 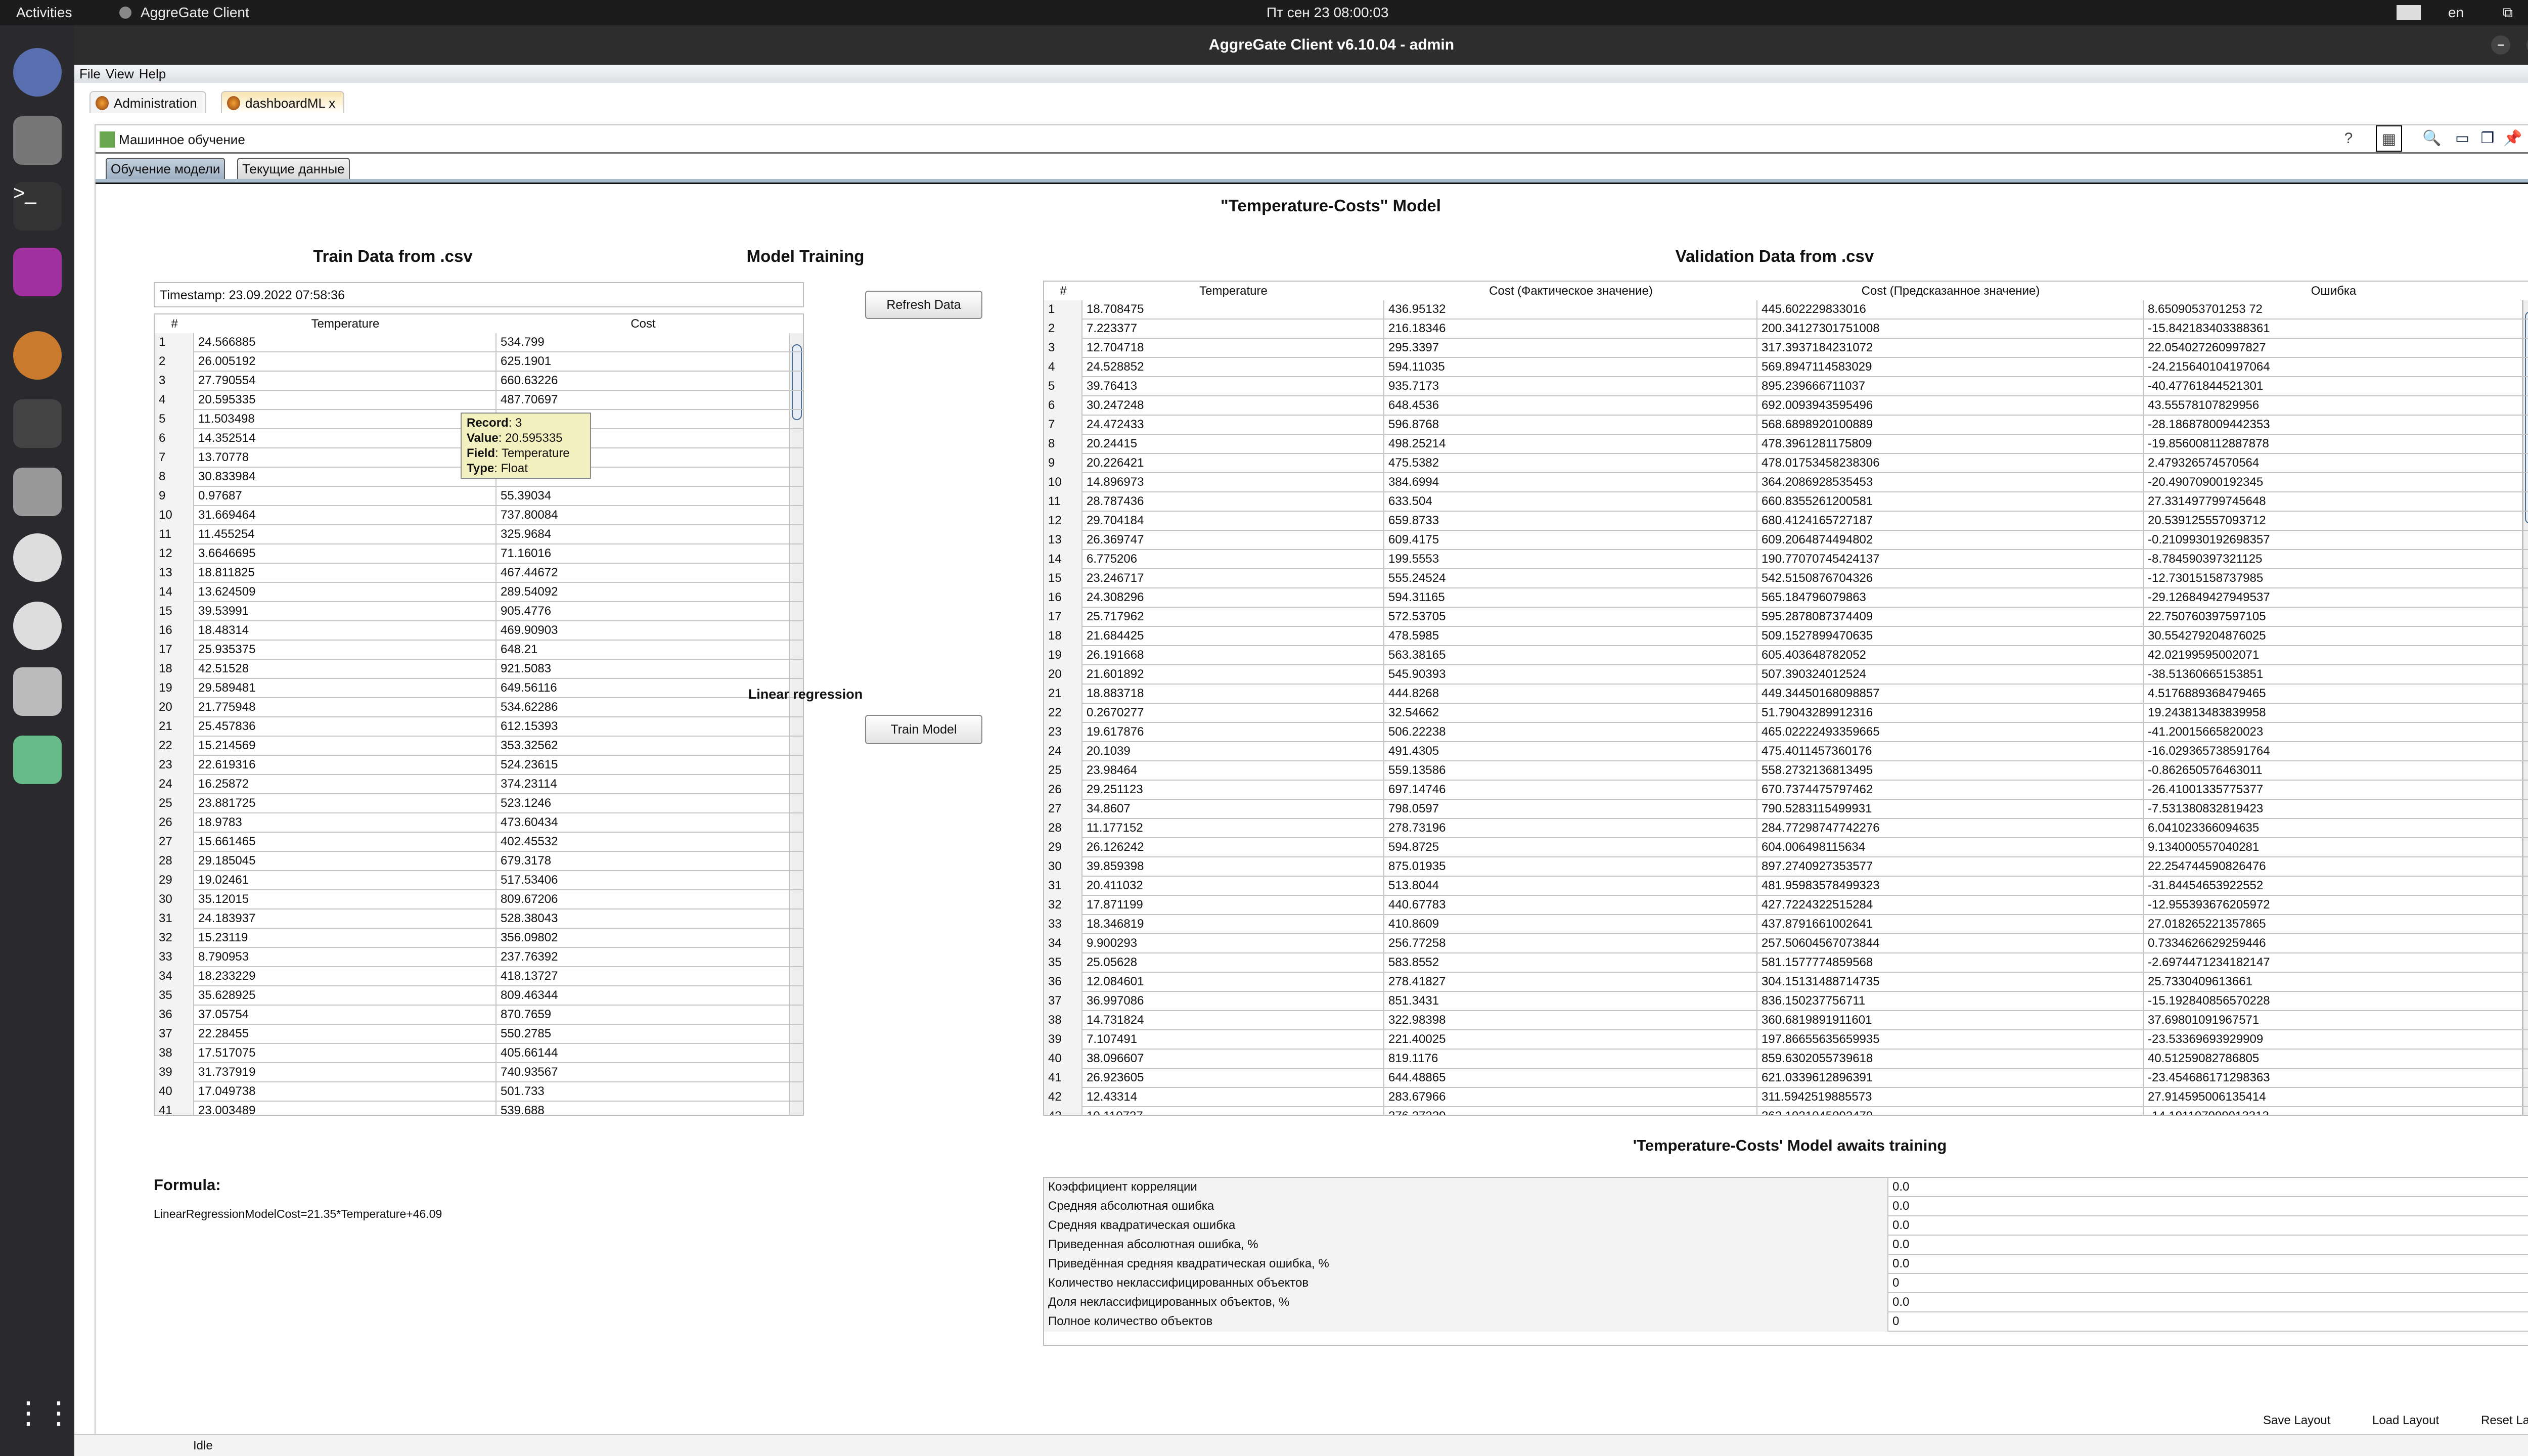 What do you see at coordinates (1233, 751) in the screenshot?
I see `table-cell: 20.1039` at bounding box center [1233, 751].